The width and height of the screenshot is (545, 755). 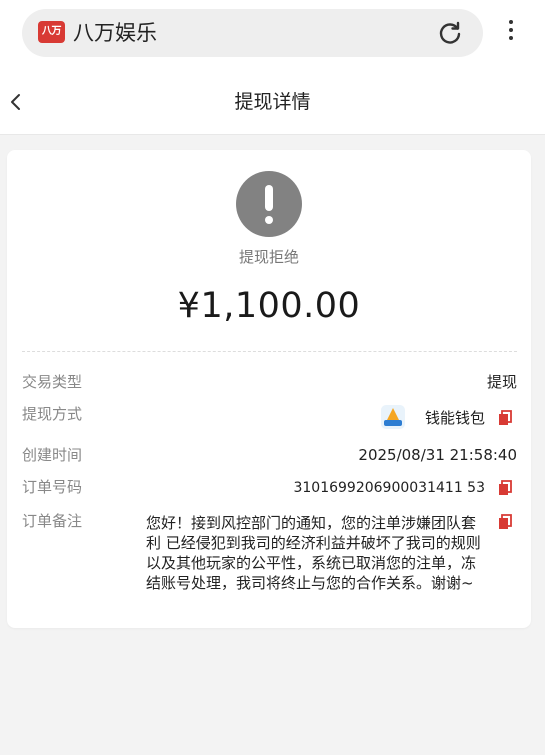 What do you see at coordinates (269, 351) in the screenshot?
I see `divider` at bounding box center [269, 351].